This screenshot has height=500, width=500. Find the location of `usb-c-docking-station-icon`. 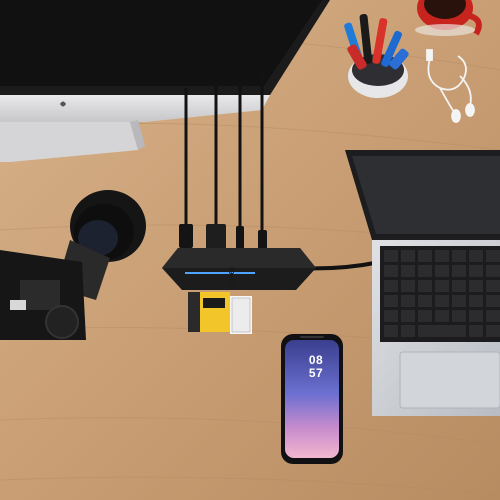

usb-c-docking-station-icon is located at coordinates (239, 269).